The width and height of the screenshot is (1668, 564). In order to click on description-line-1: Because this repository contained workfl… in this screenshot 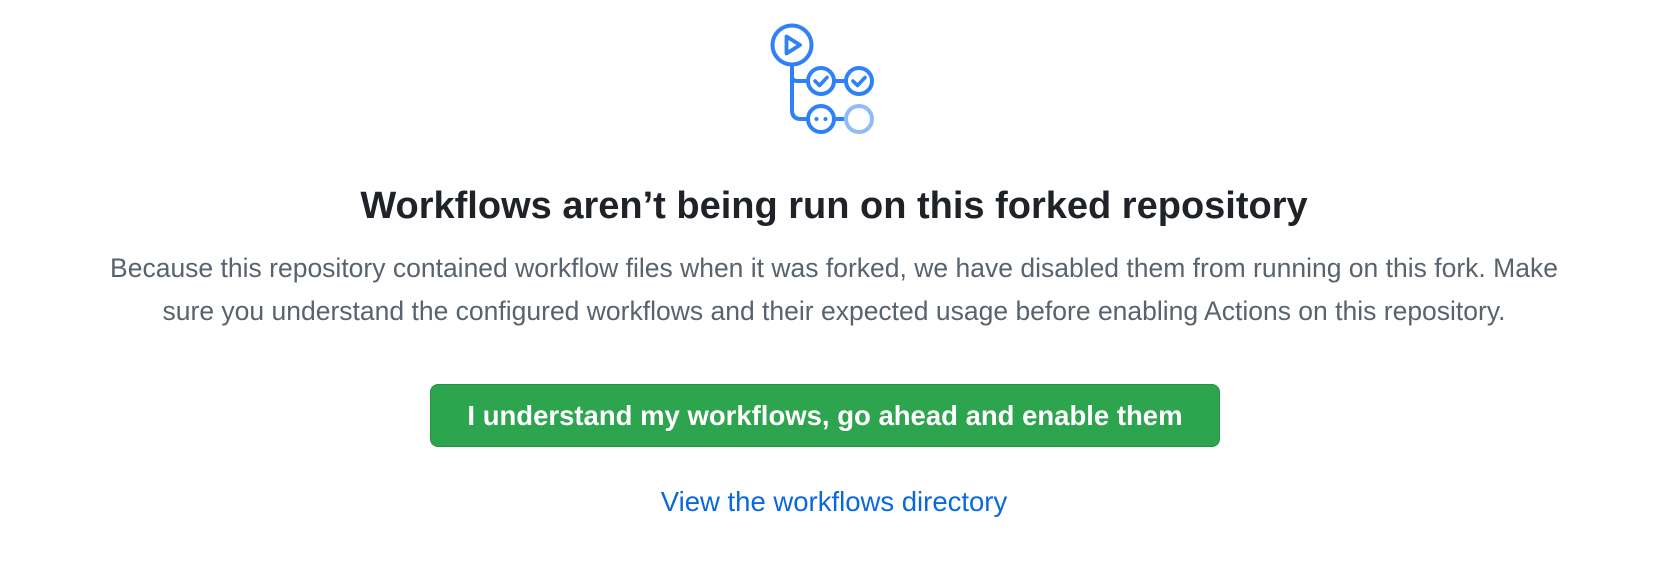, I will do `click(834, 268)`.